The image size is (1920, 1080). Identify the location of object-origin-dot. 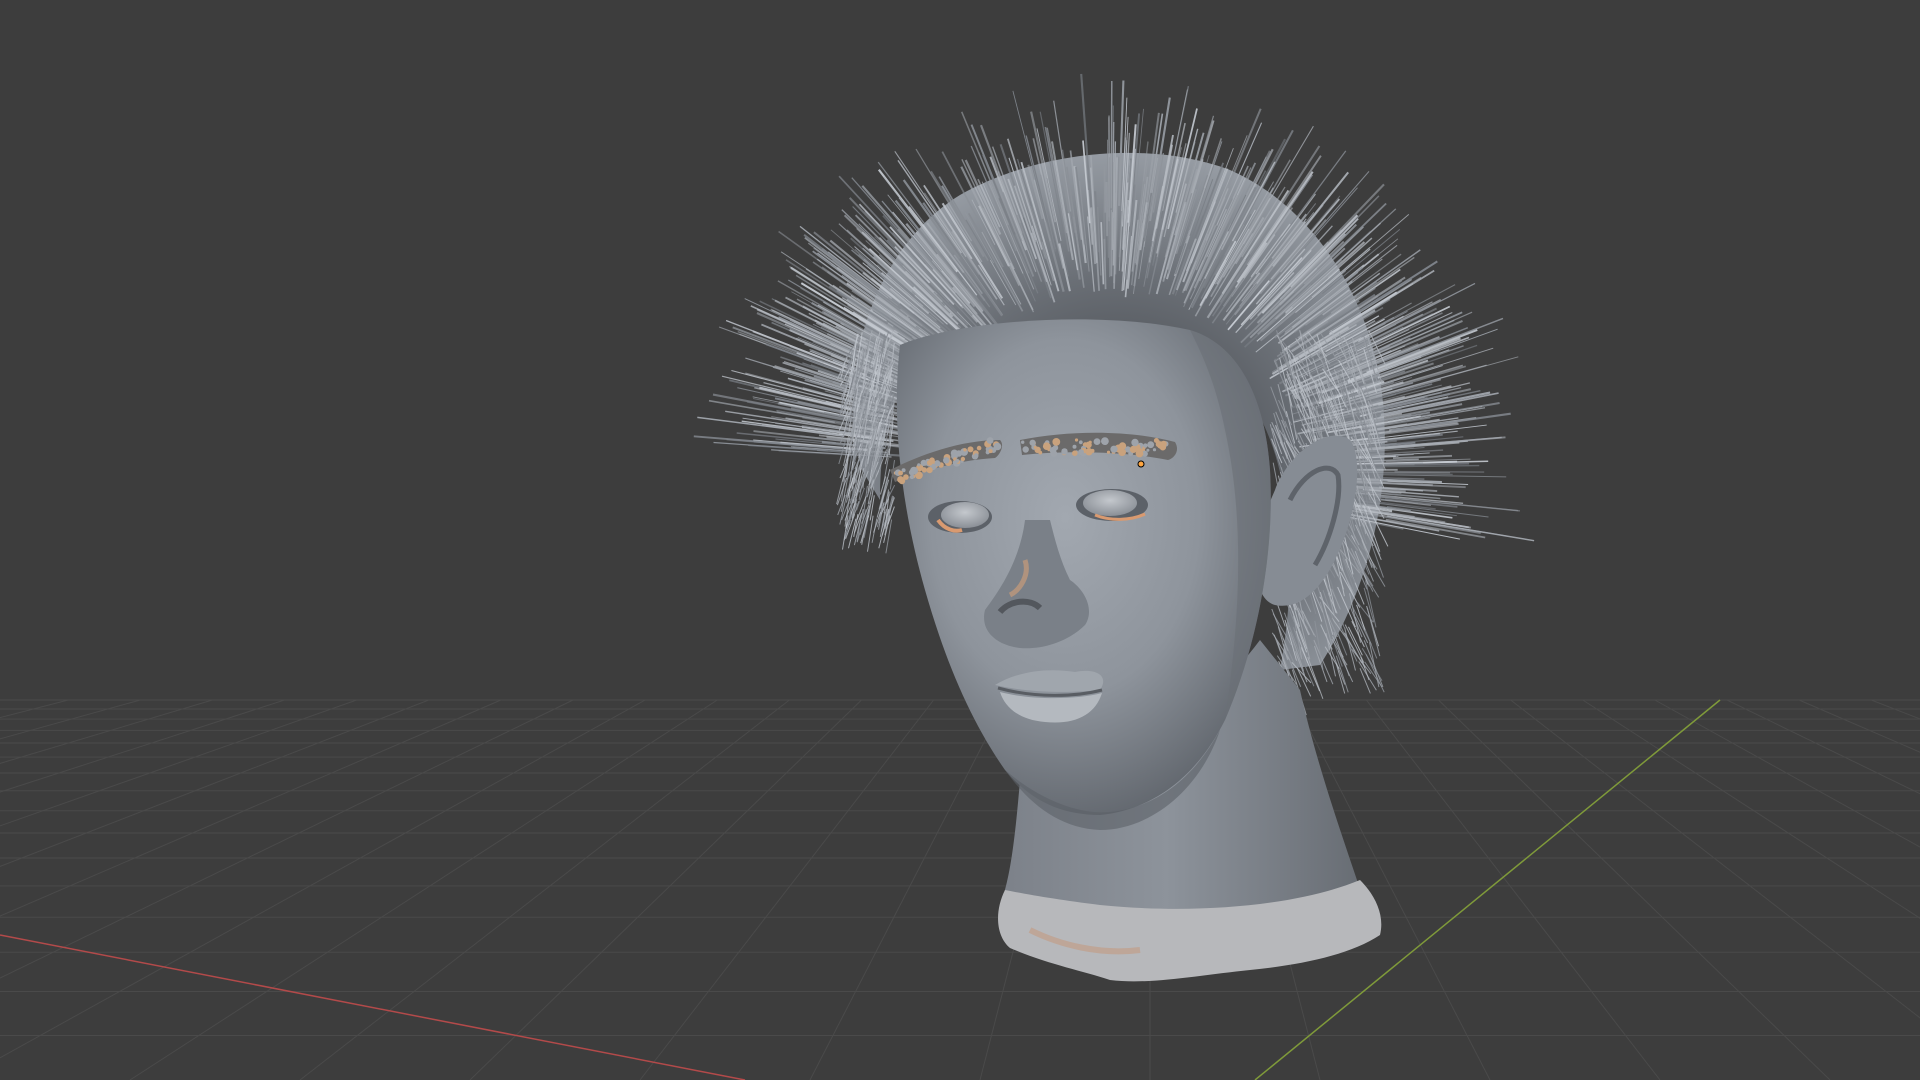
(1141, 464).